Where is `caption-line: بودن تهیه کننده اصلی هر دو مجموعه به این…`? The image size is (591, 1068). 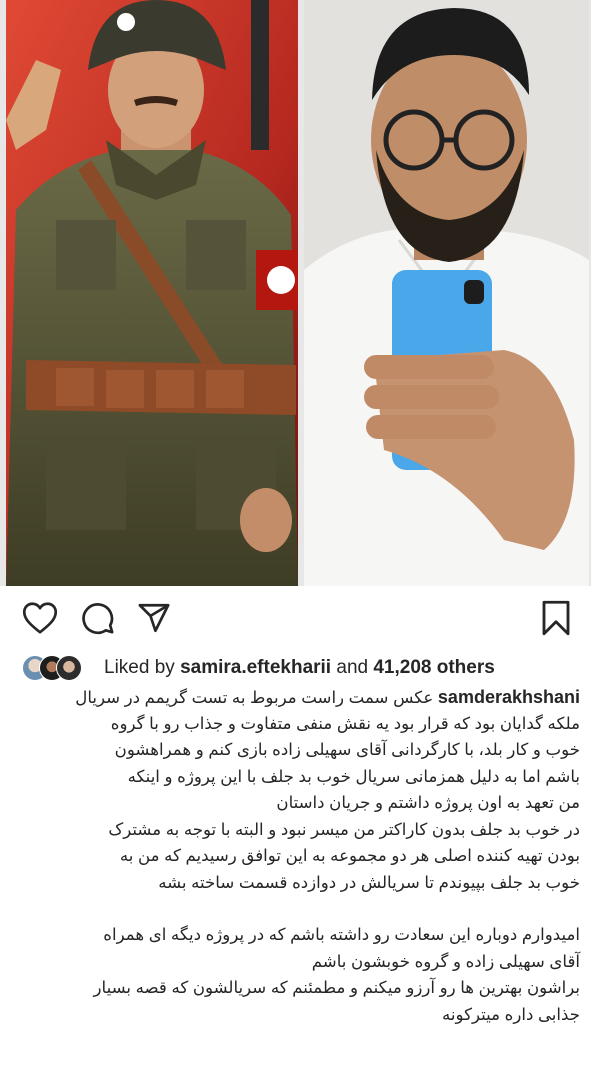
caption-line: بودن تهیه کننده اصلی هر دو مجموعه به این… is located at coordinates (349, 855).